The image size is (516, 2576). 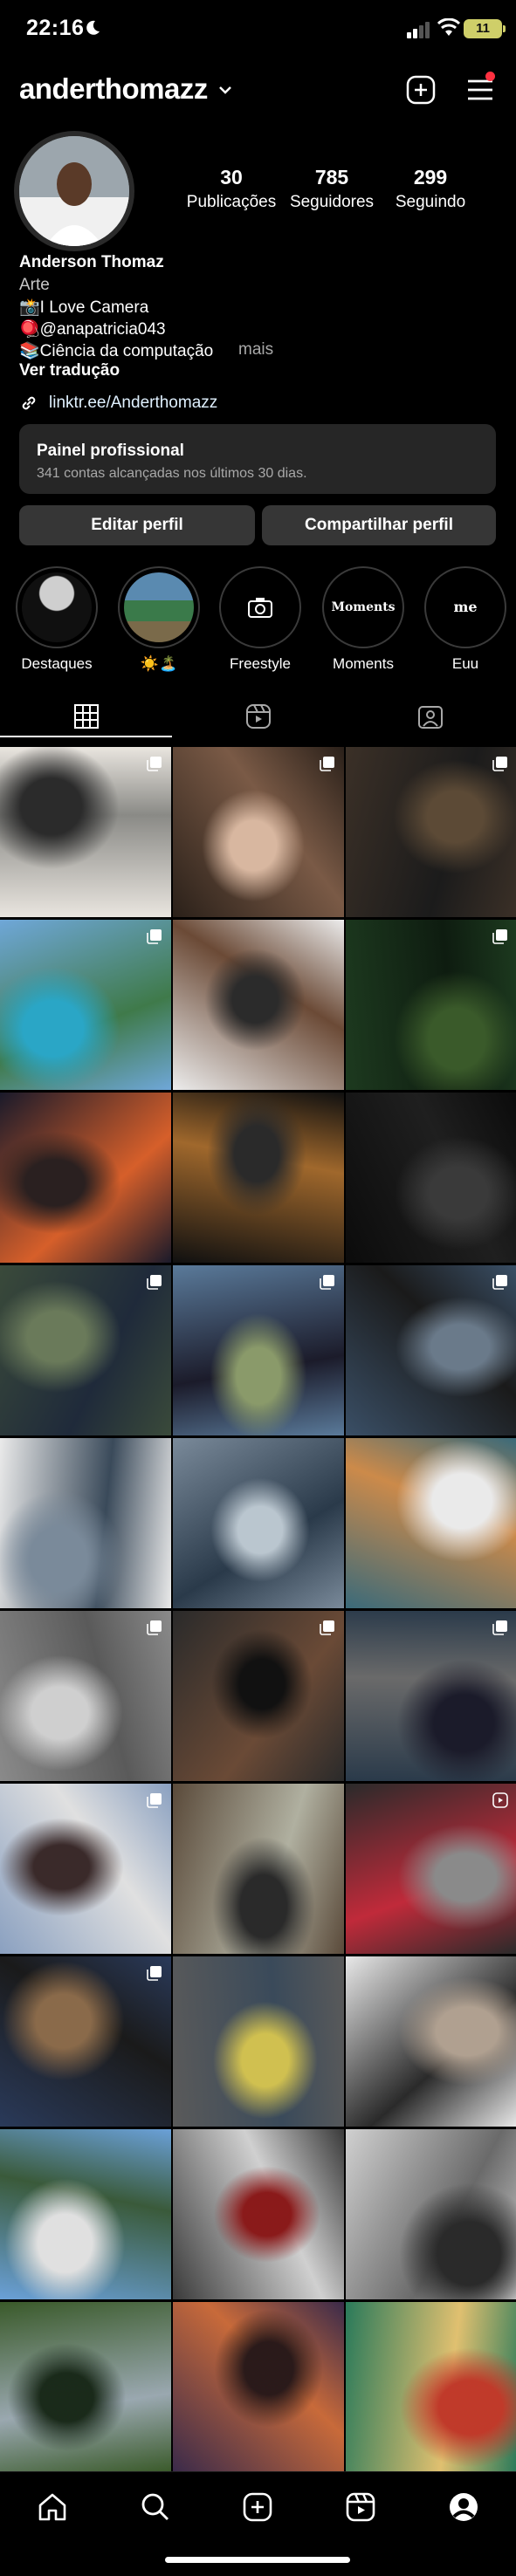 What do you see at coordinates (225, 90) in the screenshot?
I see `chevron-down-icon` at bounding box center [225, 90].